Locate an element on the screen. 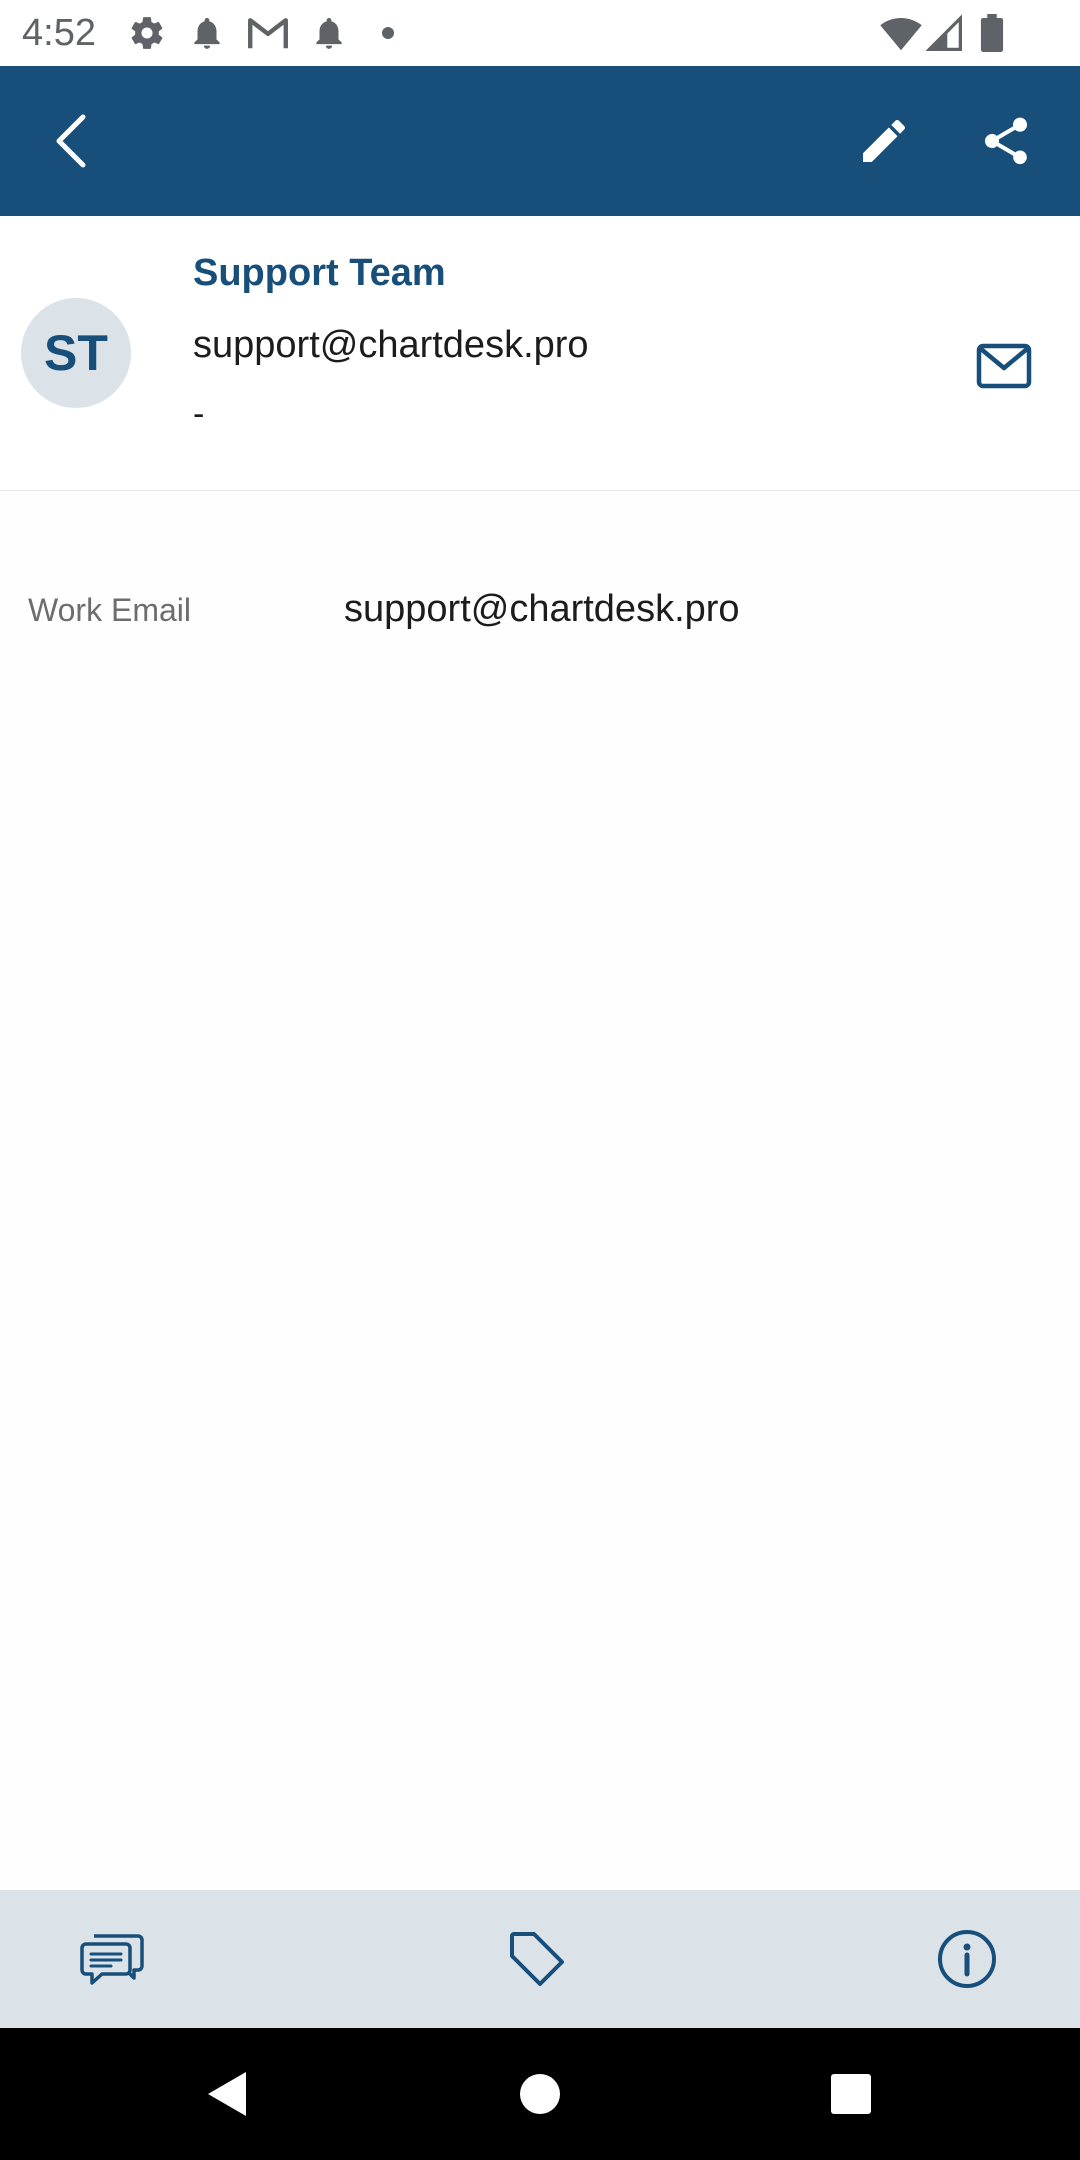 This screenshot has height=2160, width=1080. detail-value: support@chartdesk.pro is located at coordinates (542, 609).